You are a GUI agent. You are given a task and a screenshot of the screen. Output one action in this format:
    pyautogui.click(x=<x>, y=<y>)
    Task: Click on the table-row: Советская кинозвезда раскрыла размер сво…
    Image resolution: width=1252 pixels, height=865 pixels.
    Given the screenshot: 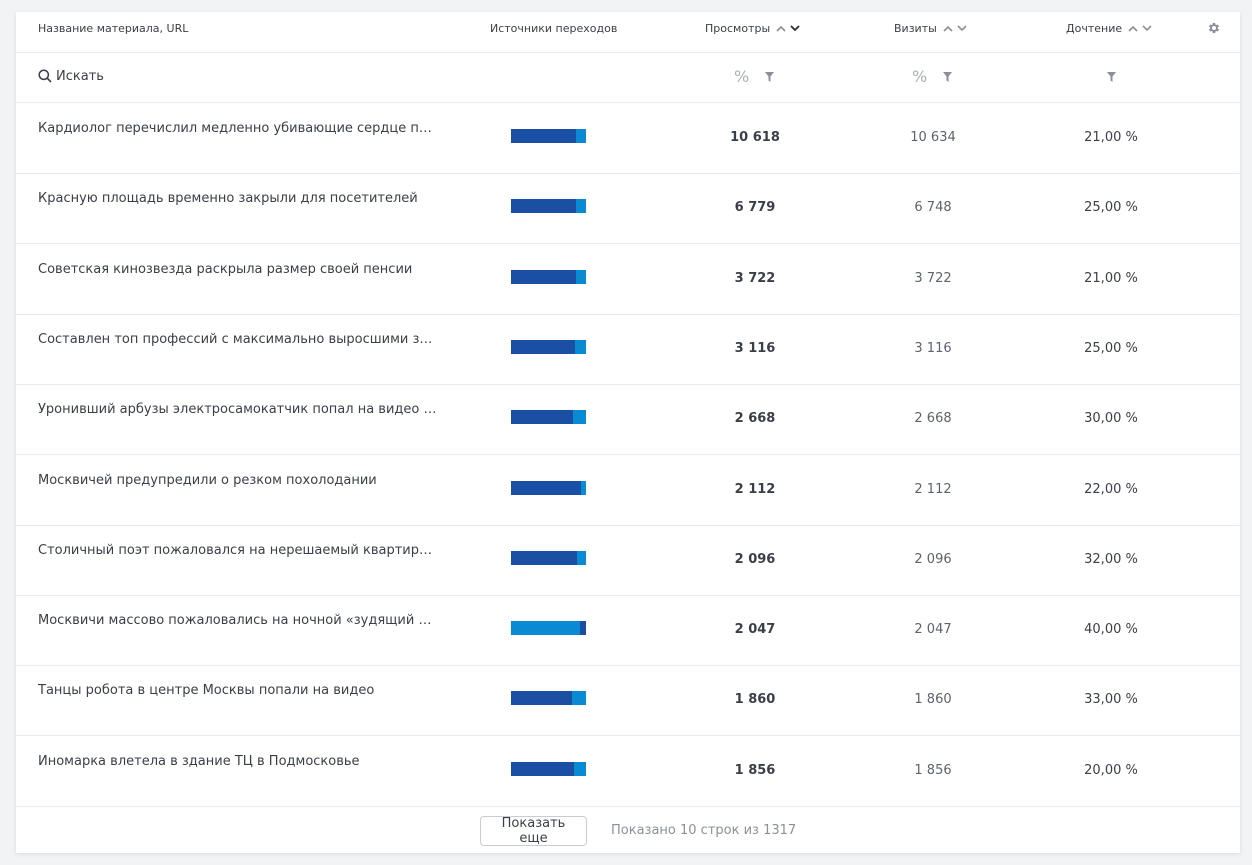 What is the action you would take?
    pyautogui.click(x=628, y=279)
    